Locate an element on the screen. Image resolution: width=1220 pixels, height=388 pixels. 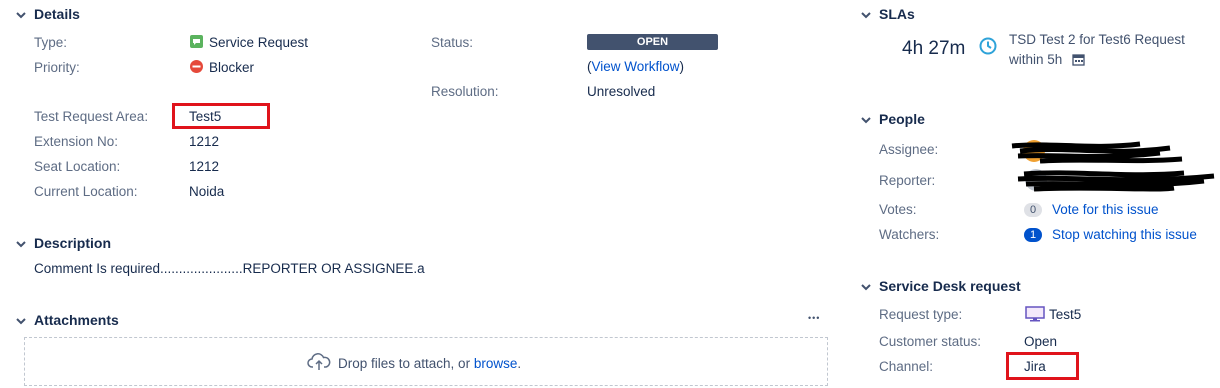
calendar-icon is located at coordinates (1078, 60).